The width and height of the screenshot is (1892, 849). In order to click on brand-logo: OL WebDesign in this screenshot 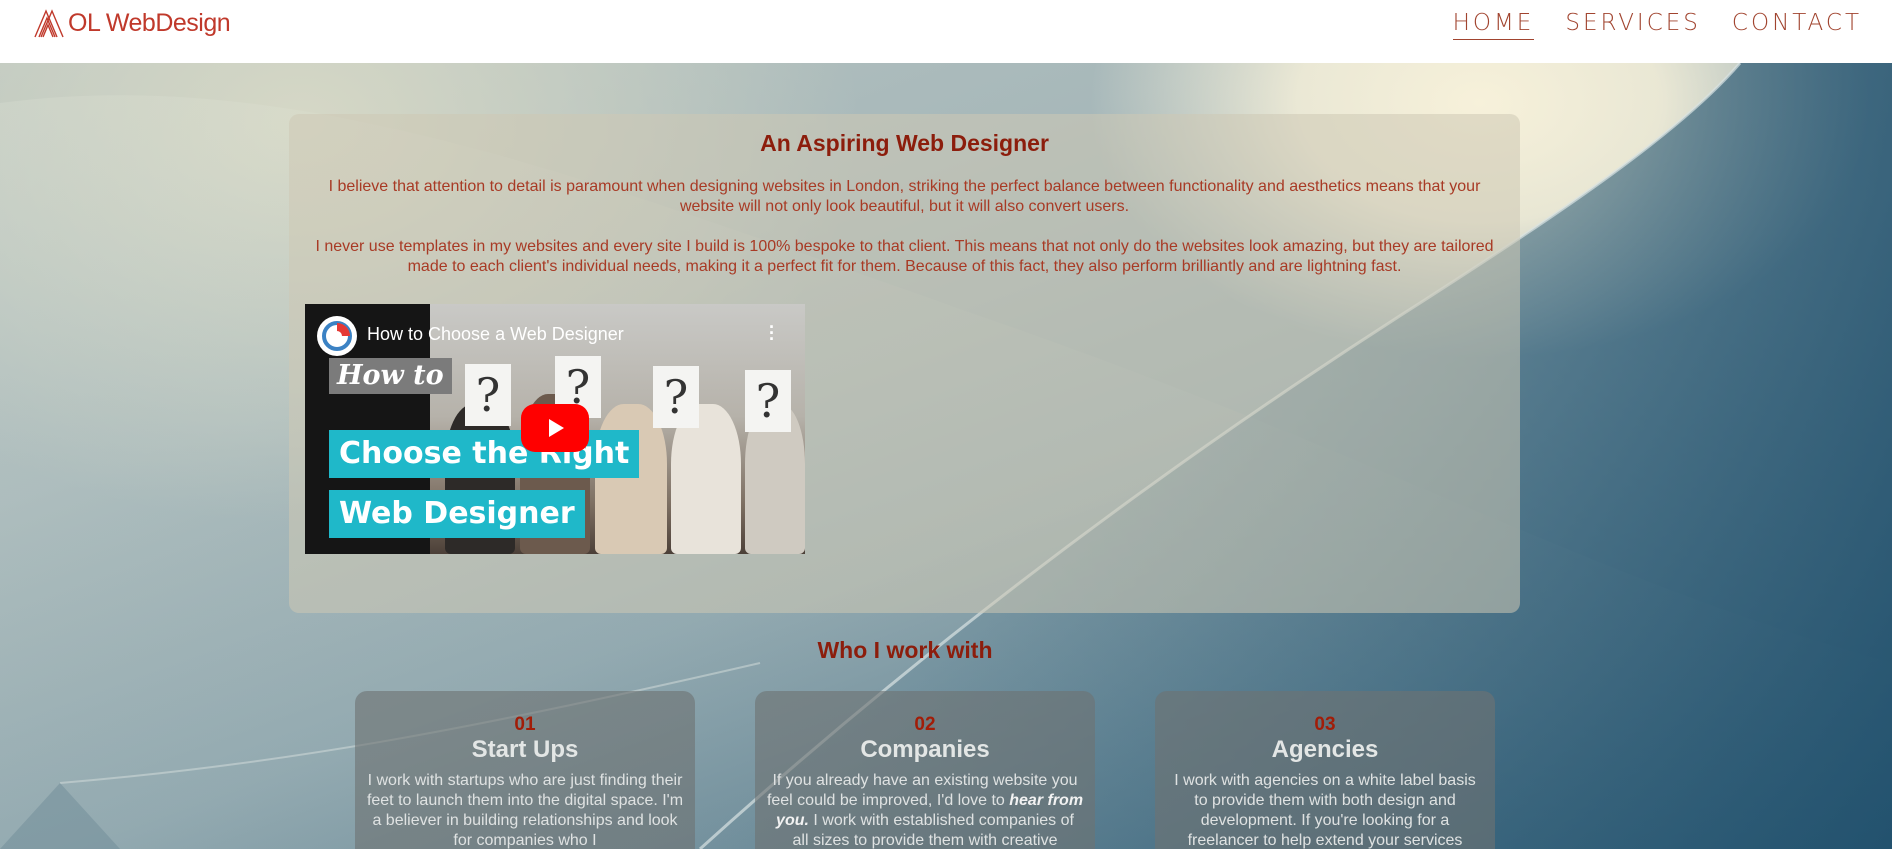, I will do `click(131, 23)`.